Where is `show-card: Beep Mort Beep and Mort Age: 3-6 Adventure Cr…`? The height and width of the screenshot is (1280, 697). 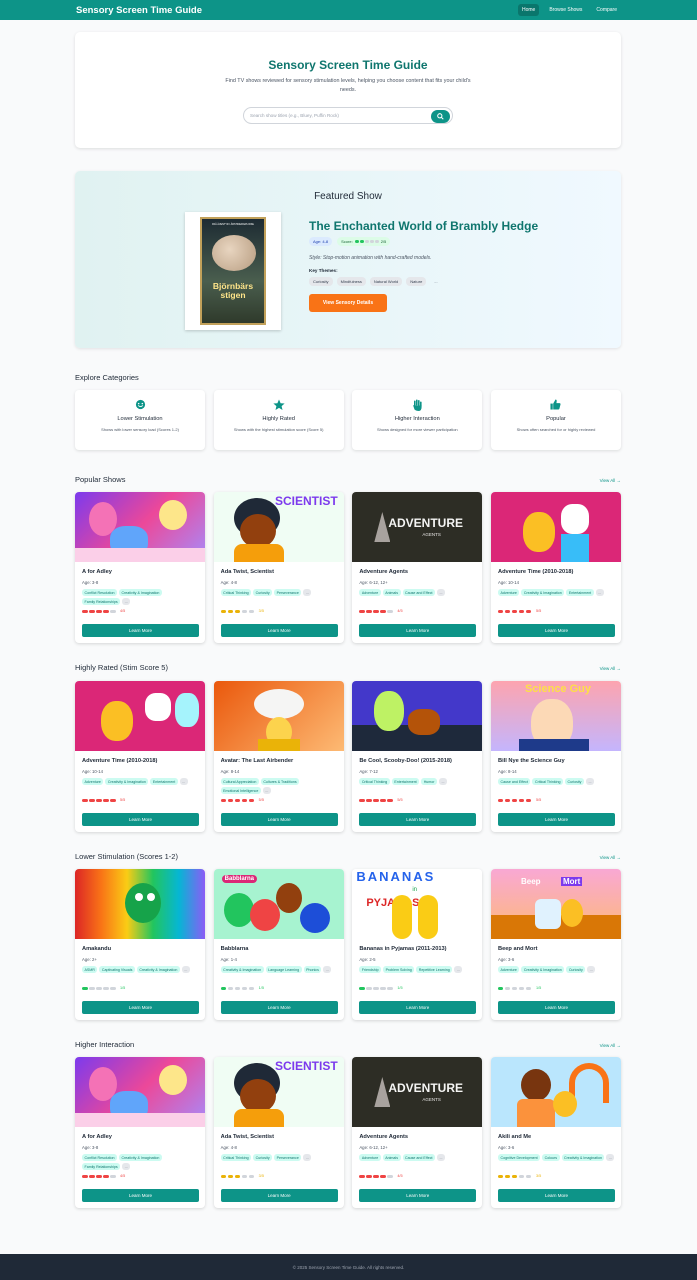
show-card: Beep Mort Beep and Mort Age: 3-6 Adventure Cr… is located at coordinates (555, 944).